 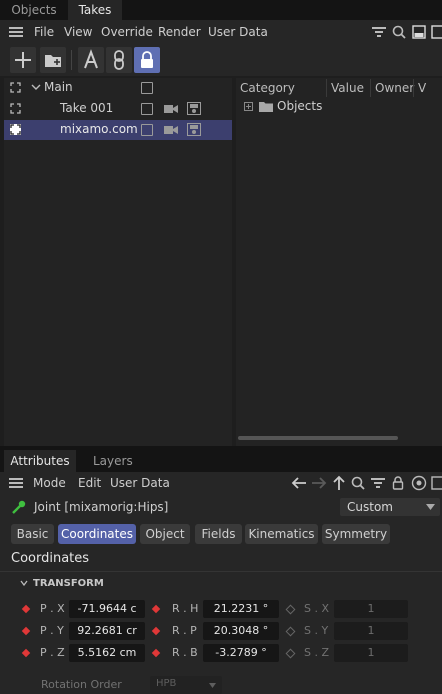 I want to click on override-tree-item: Objects, so click(x=299, y=106).